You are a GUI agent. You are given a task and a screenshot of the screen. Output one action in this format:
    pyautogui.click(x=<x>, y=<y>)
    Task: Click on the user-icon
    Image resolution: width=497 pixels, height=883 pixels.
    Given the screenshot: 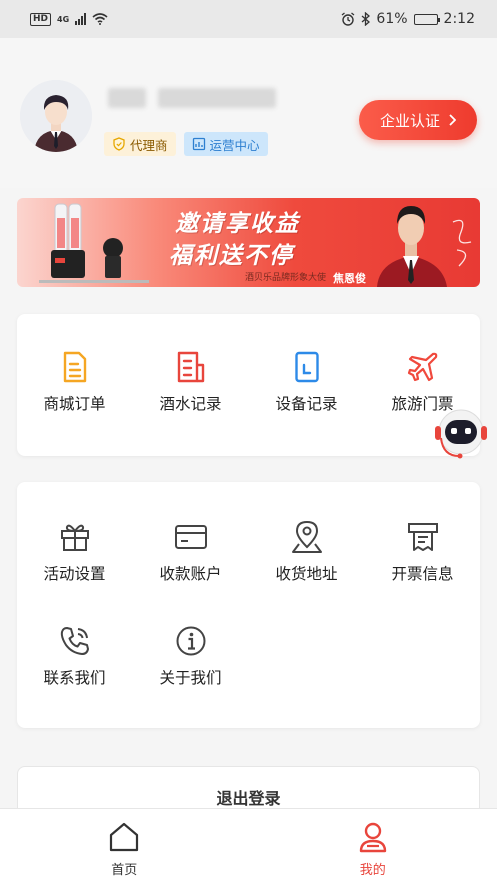 What is the action you would take?
    pyautogui.click(x=372, y=837)
    